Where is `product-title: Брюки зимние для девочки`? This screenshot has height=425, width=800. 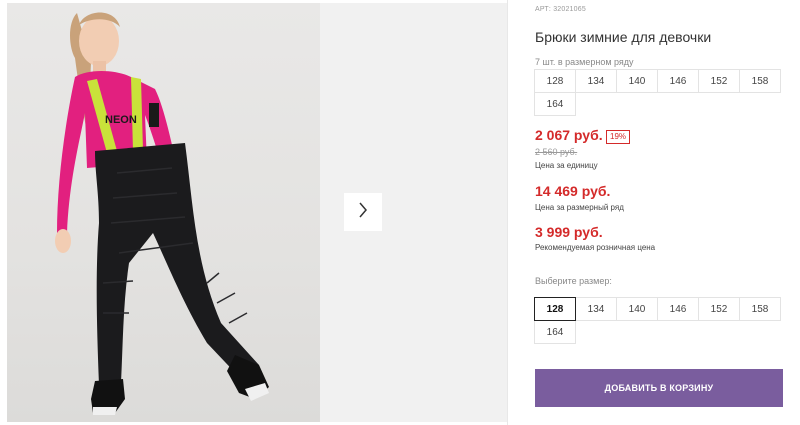
product-title: Брюки зимние для девочки is located at coordinates (623, 37).